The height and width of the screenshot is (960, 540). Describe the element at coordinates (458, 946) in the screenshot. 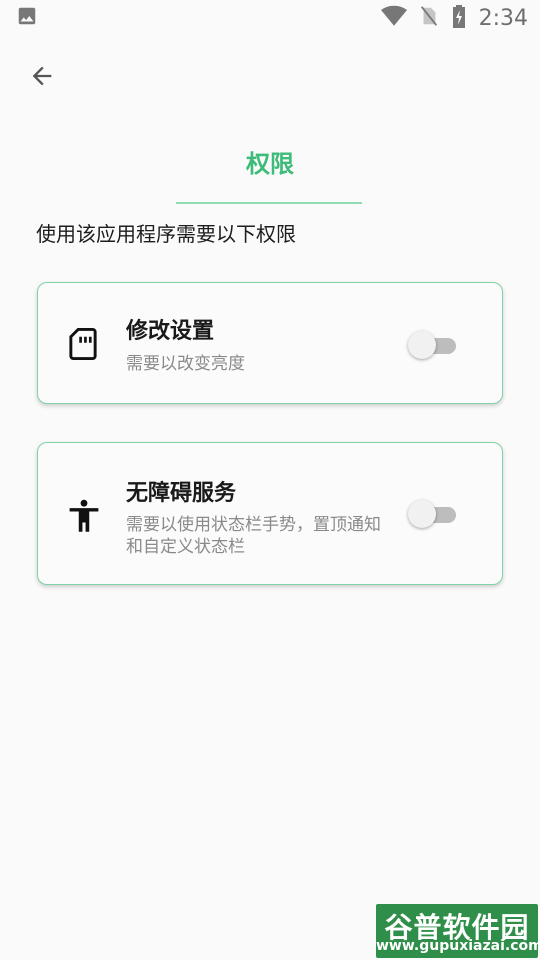

I see `watermark-url: www.gupuxiazai.com` at that location.